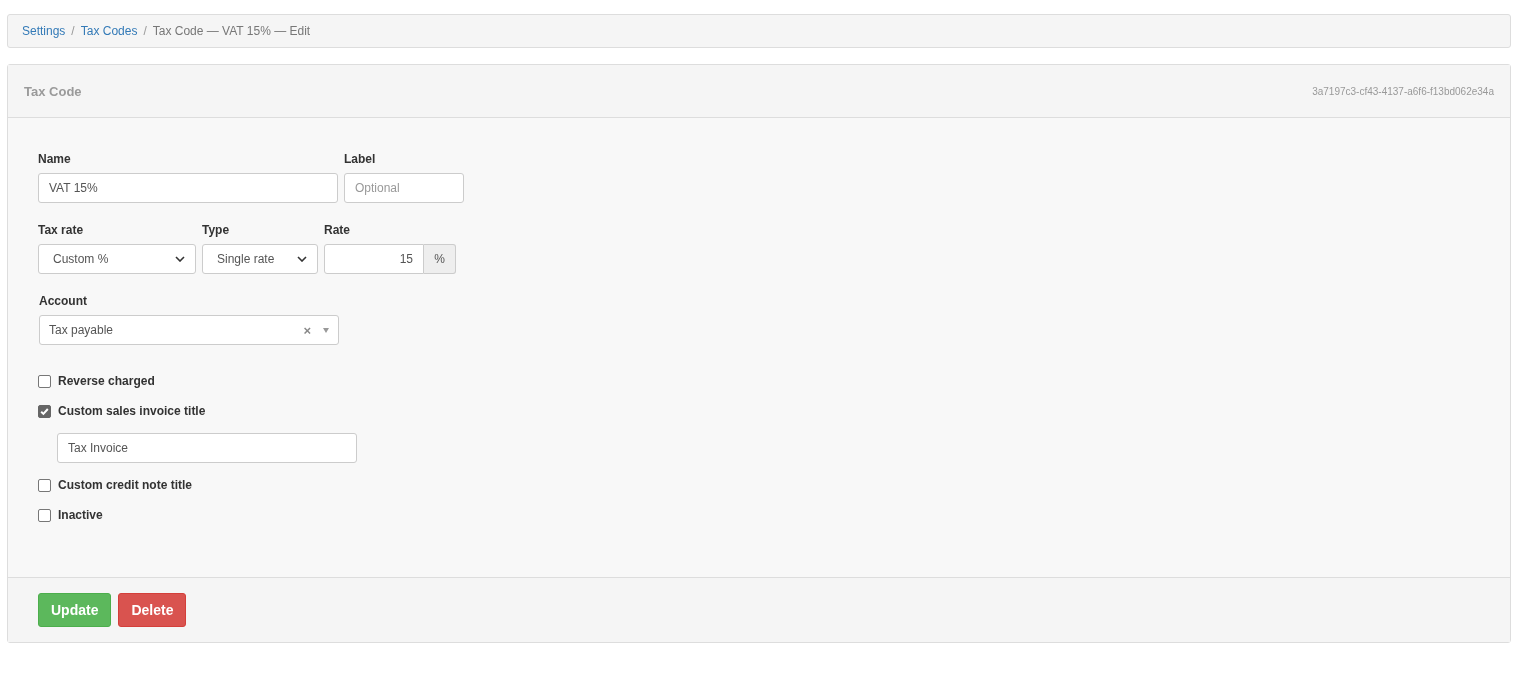  Describe the element at coordinates (53, 91) in the screenshot. I see `panel-title: Tax Code` at that location.